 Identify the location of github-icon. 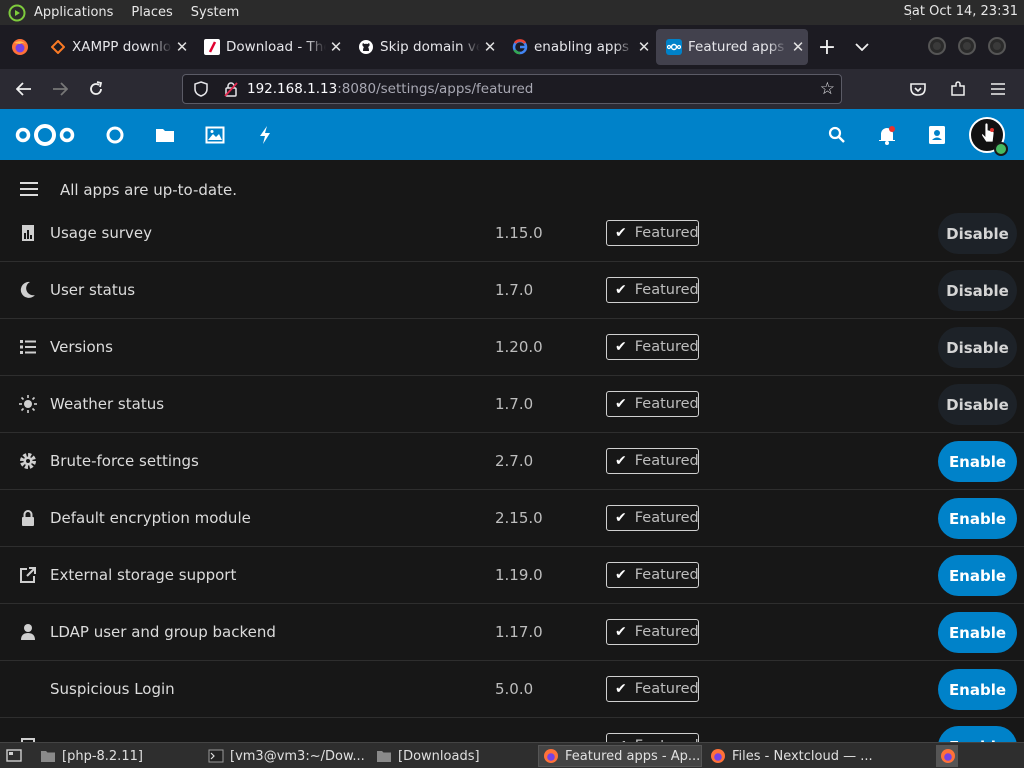
(366, 47).